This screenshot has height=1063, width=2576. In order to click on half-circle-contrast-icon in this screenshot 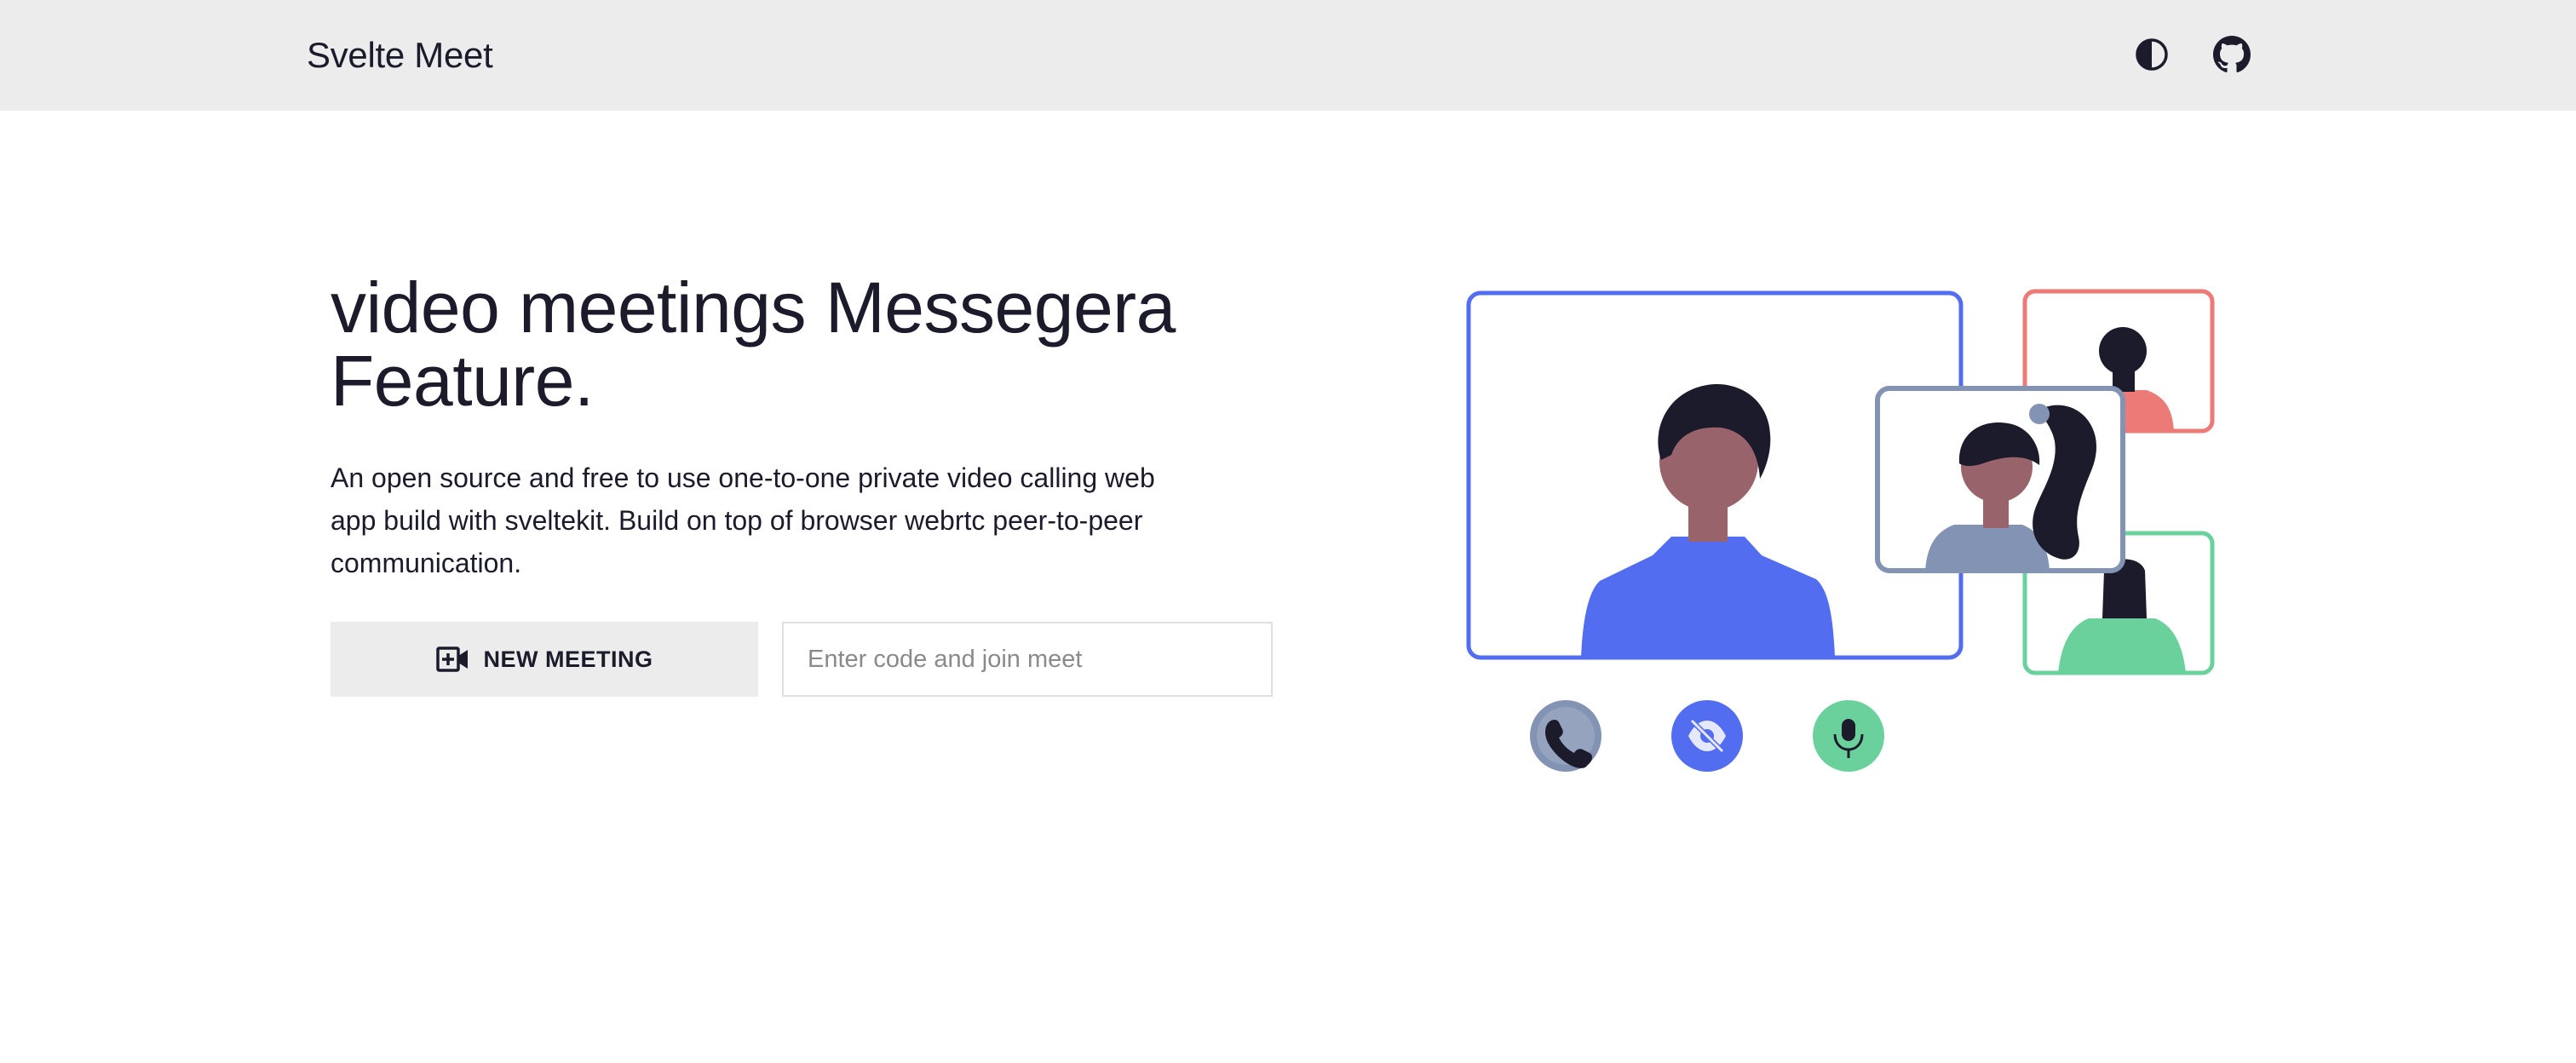, I will do `click(2152, 54)`.